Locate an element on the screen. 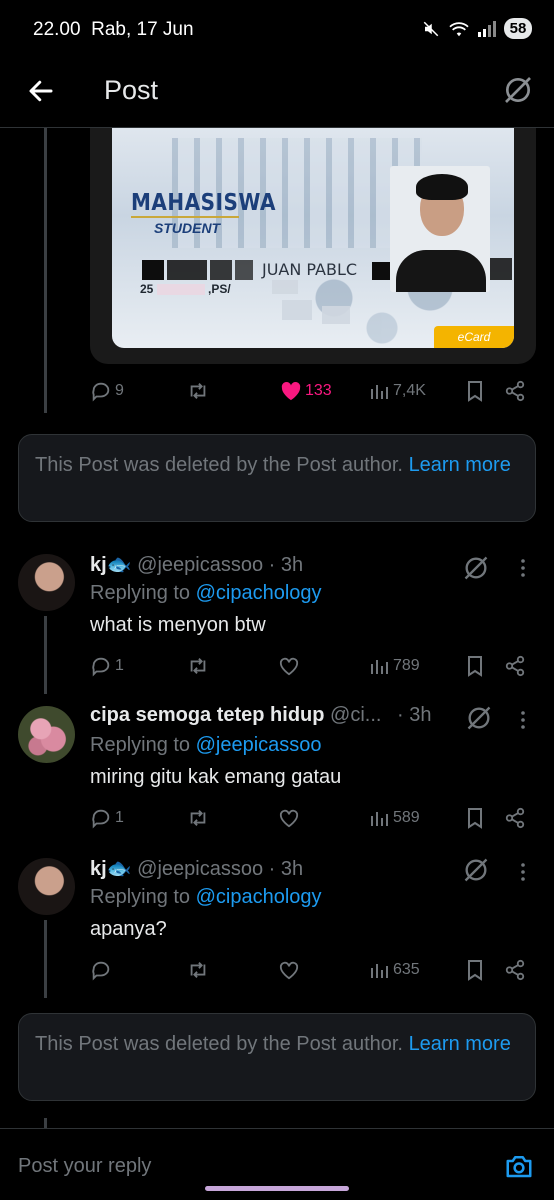  reply-button: 9 is located at coordinates (107, 391).